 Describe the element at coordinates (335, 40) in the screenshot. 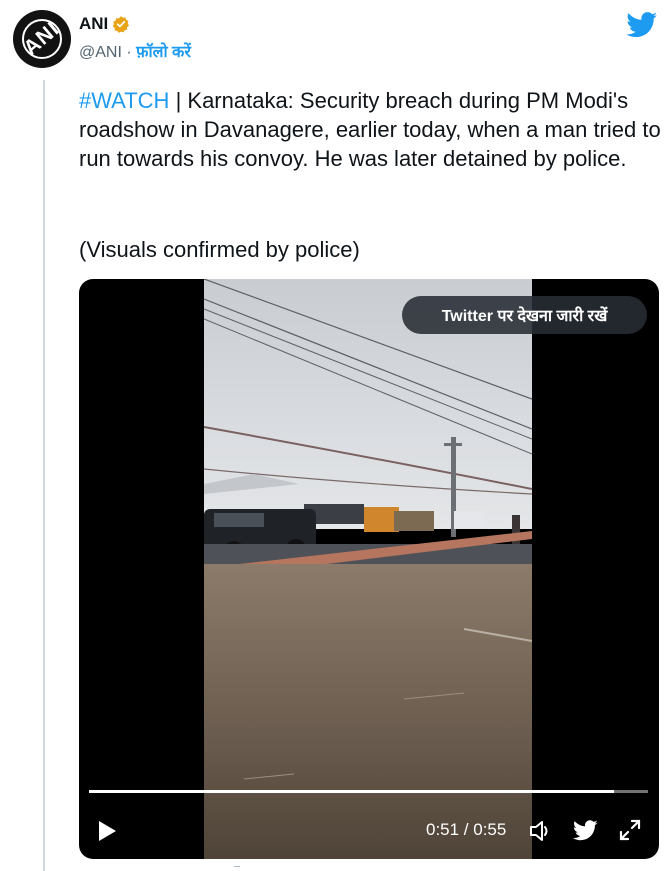

I see `tweet-header: ANI ANI @ANI · फ़ॉलो करें` at that location.